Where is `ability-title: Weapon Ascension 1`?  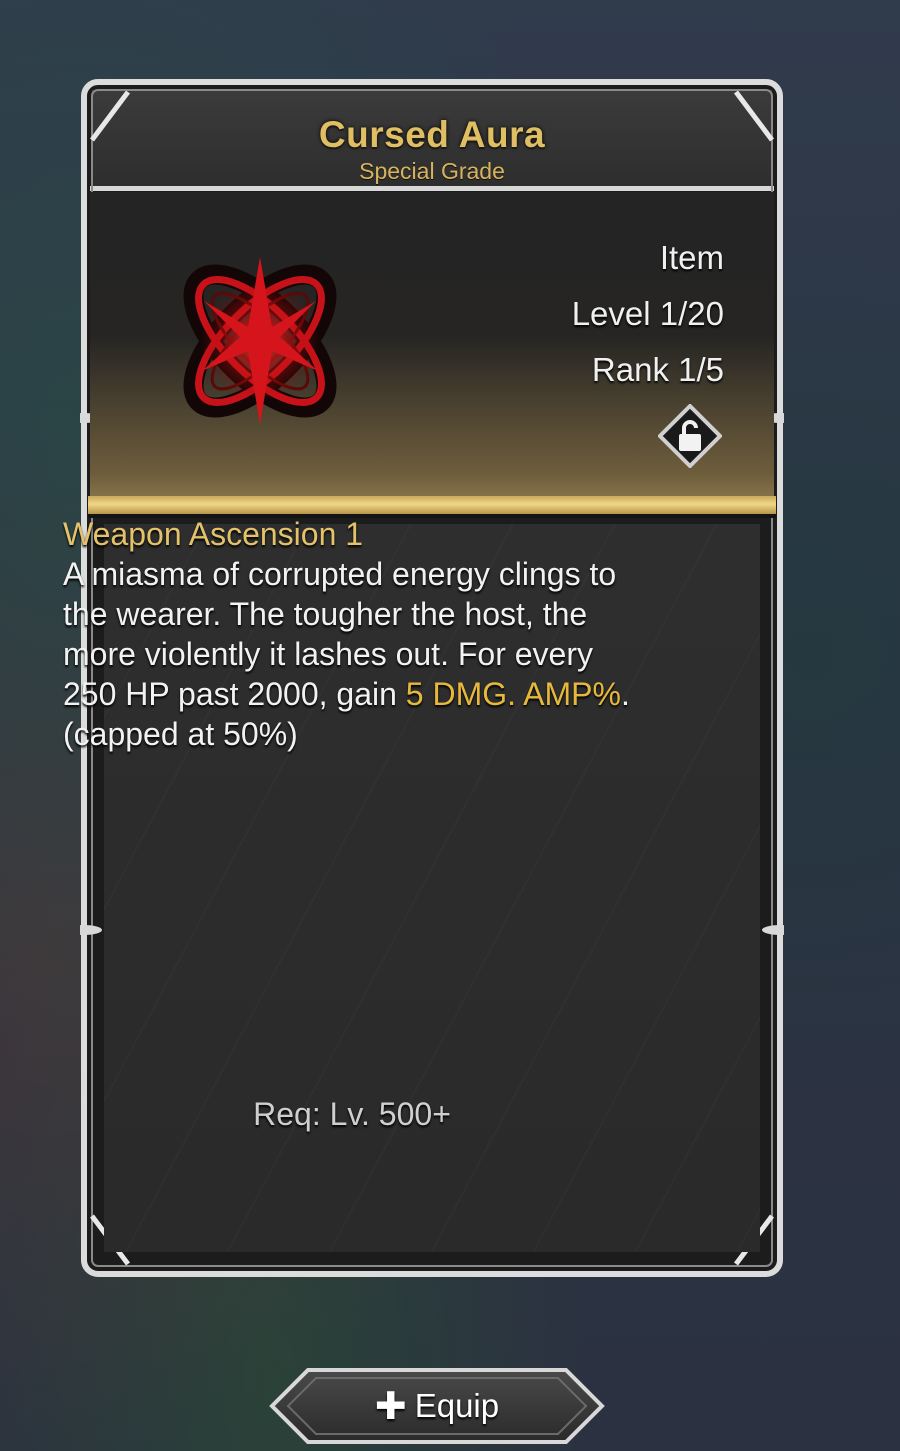
ability-title: Weapon Ascension 1 is located at coordinates (213, 534).